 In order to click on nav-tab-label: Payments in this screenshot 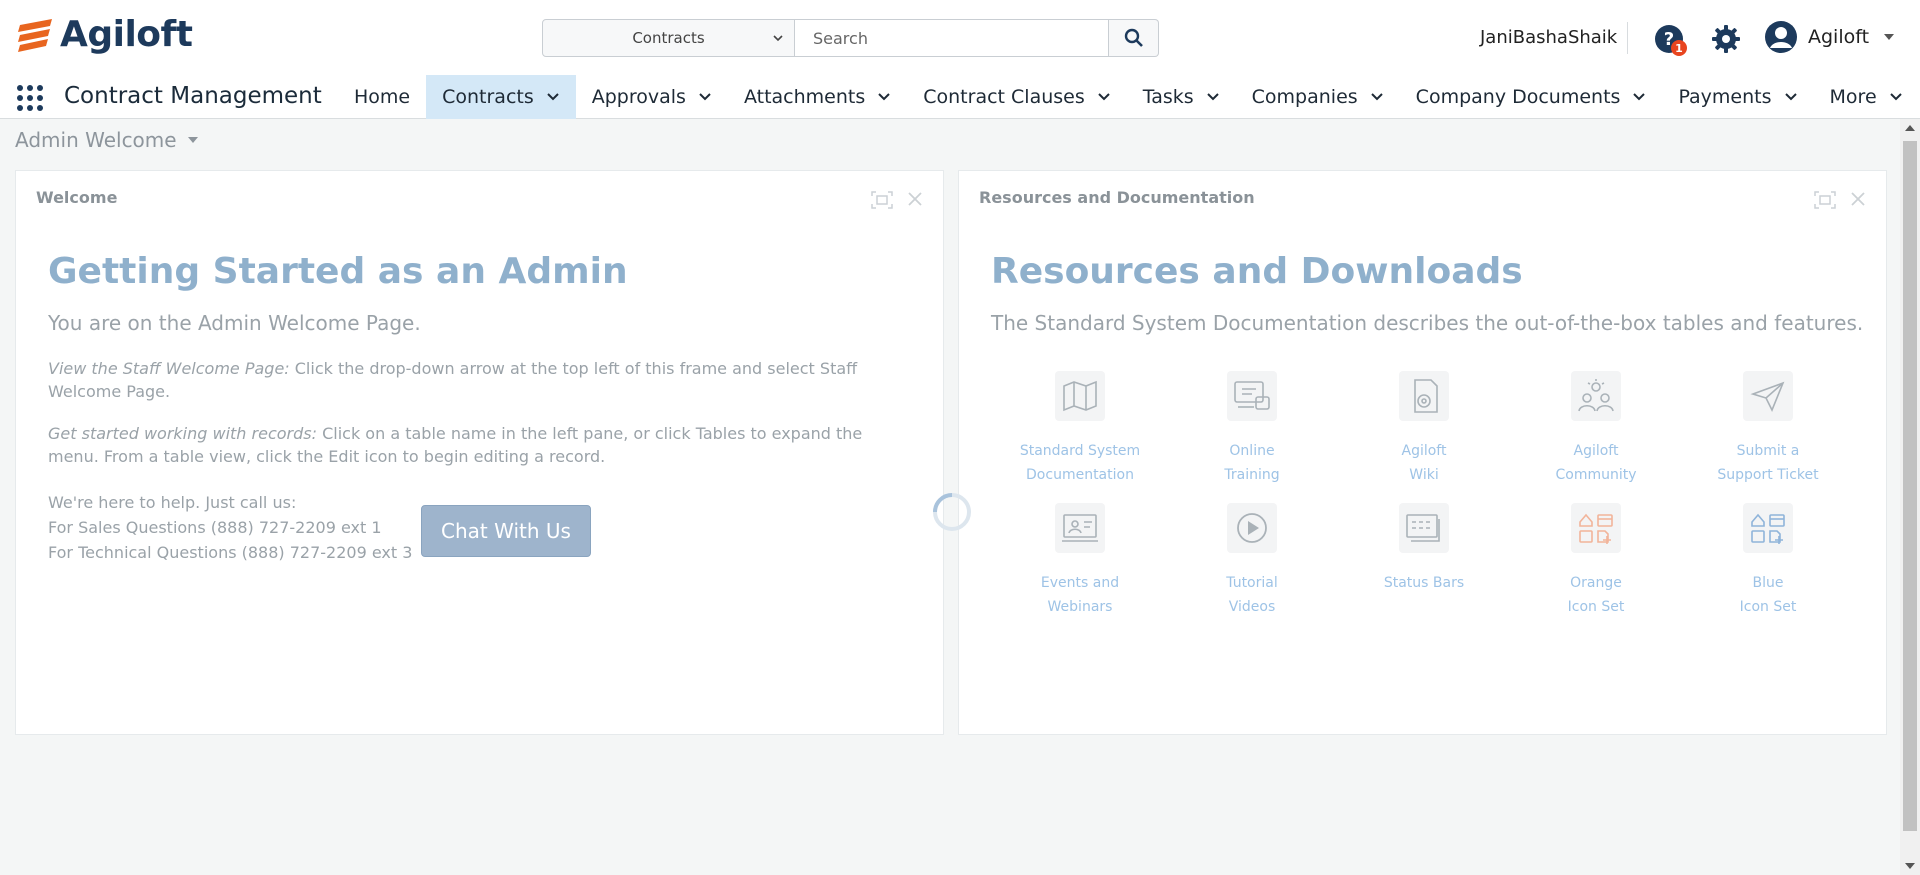, I will do `click(1725, 97)`.